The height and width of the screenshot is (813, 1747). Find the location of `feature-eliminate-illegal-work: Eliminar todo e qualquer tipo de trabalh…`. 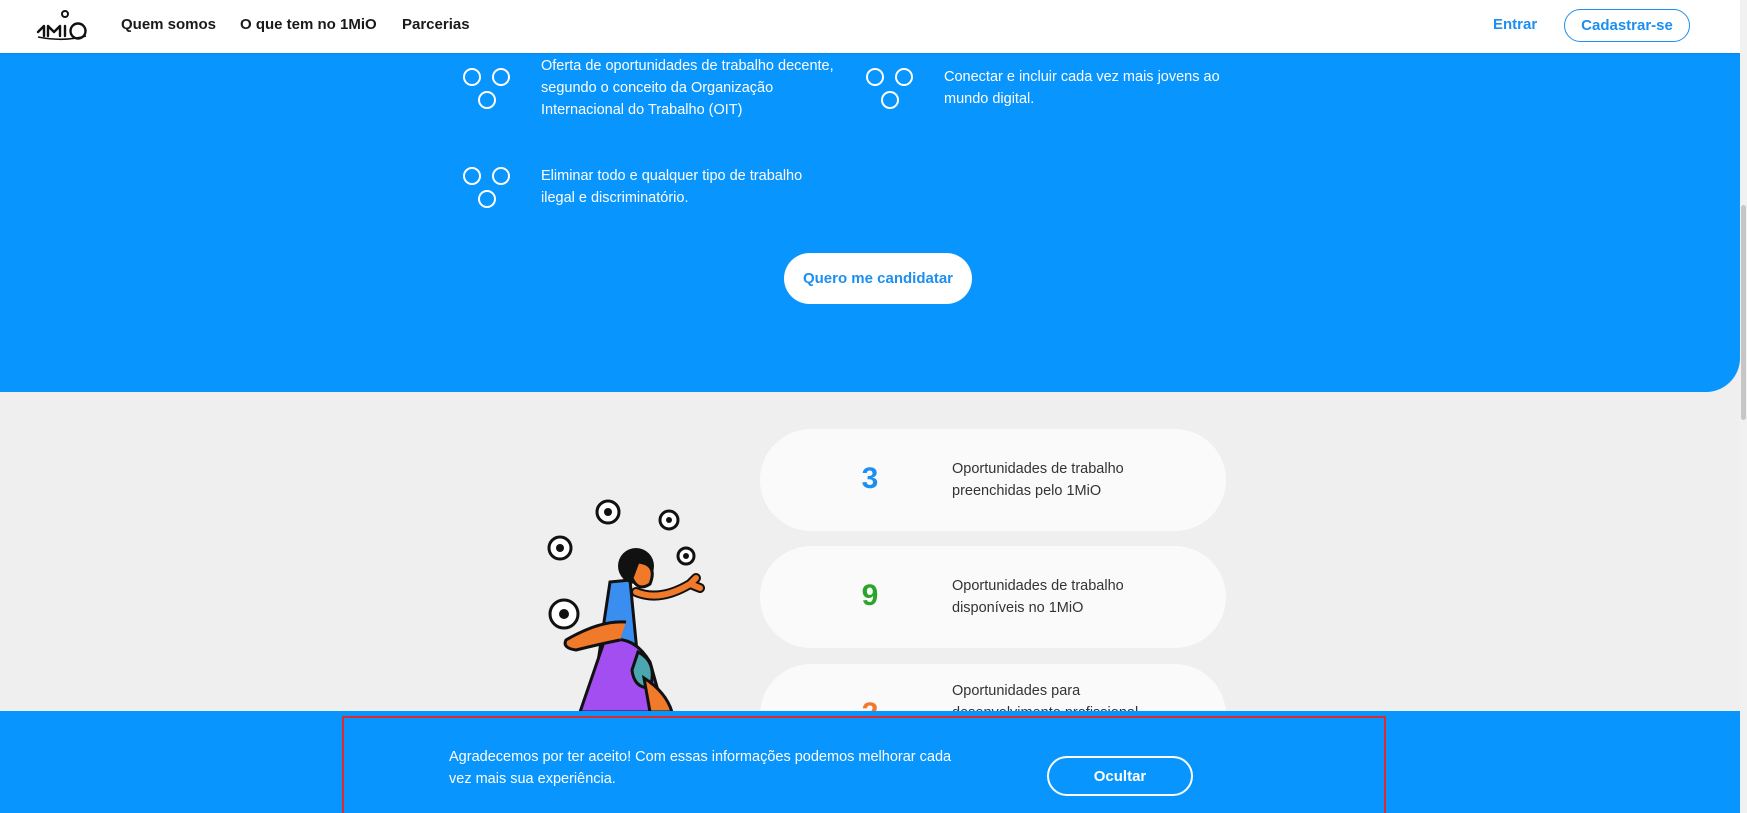

feature-eliminate-illegal-work: Eliminar todo e qualquer tipo de trabalh… is located at coordinates (672, 187).